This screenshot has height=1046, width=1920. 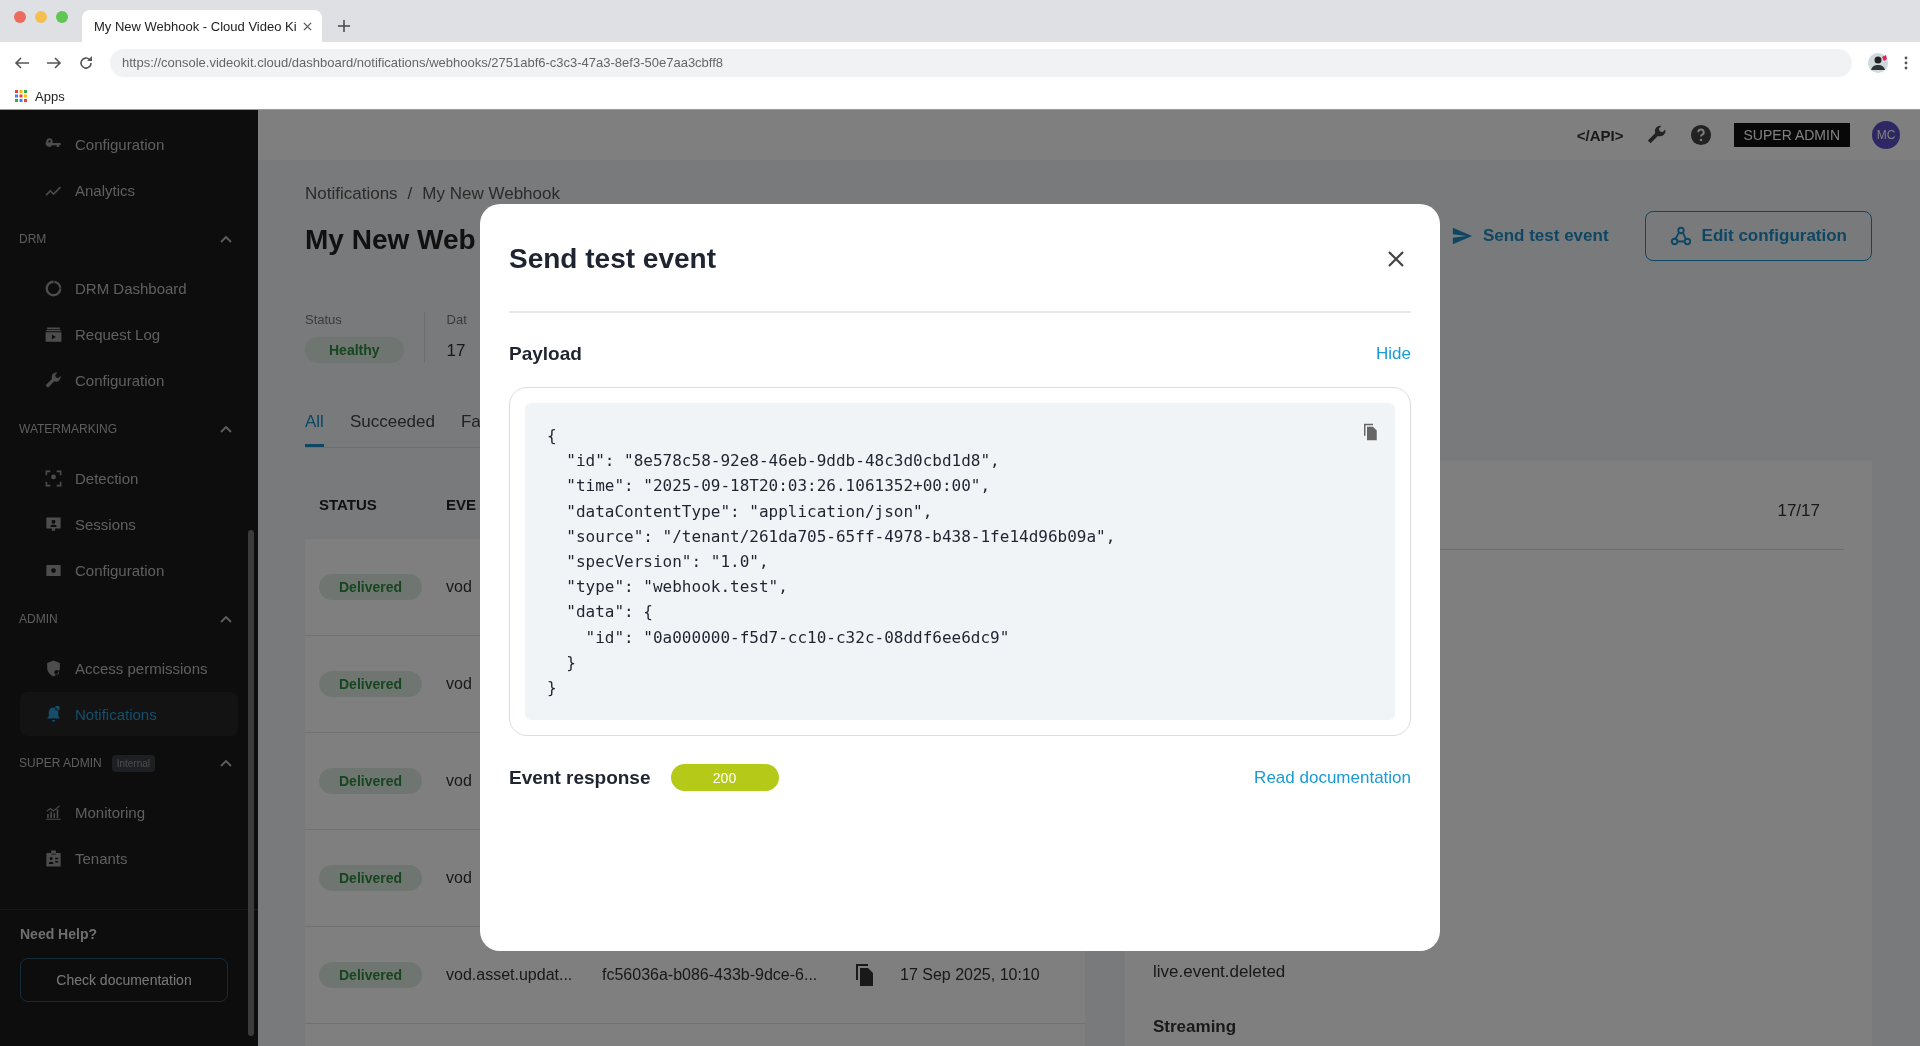 I want to click on stat-label: Status, so click(x=324, y=319).